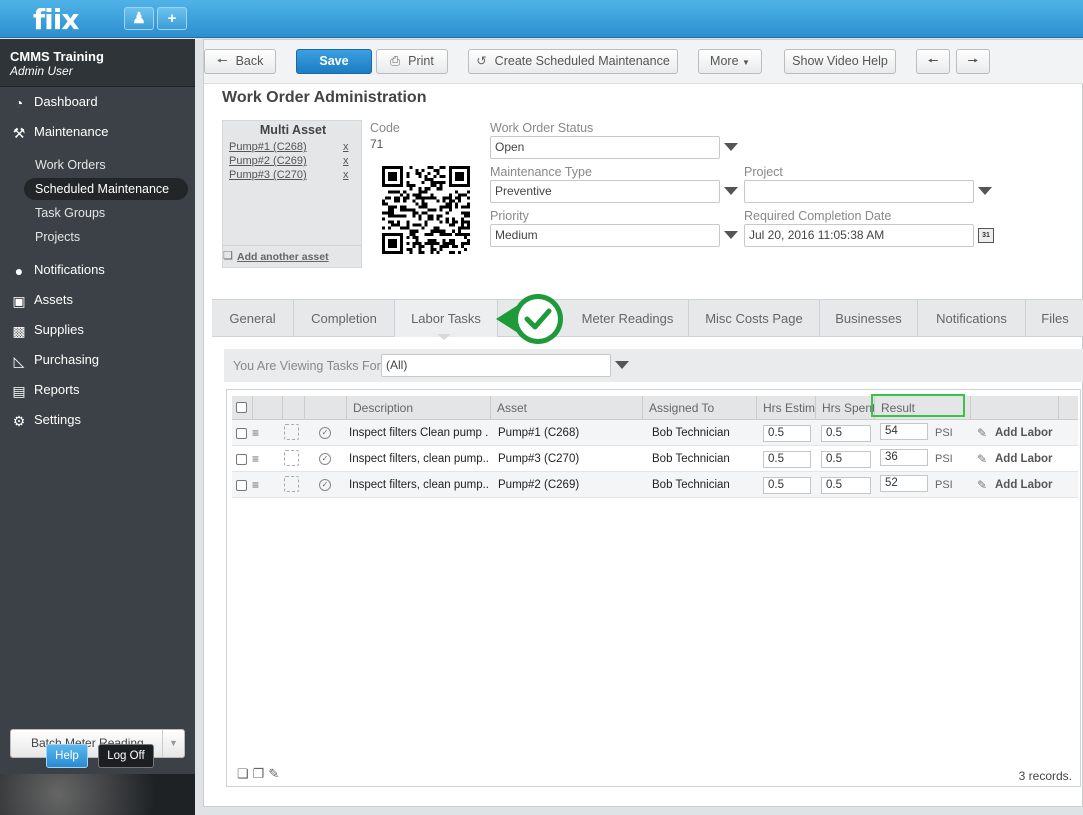 This screenshot has height=815, width=1083. I want to click on result-input: 52, so click(904, 483).